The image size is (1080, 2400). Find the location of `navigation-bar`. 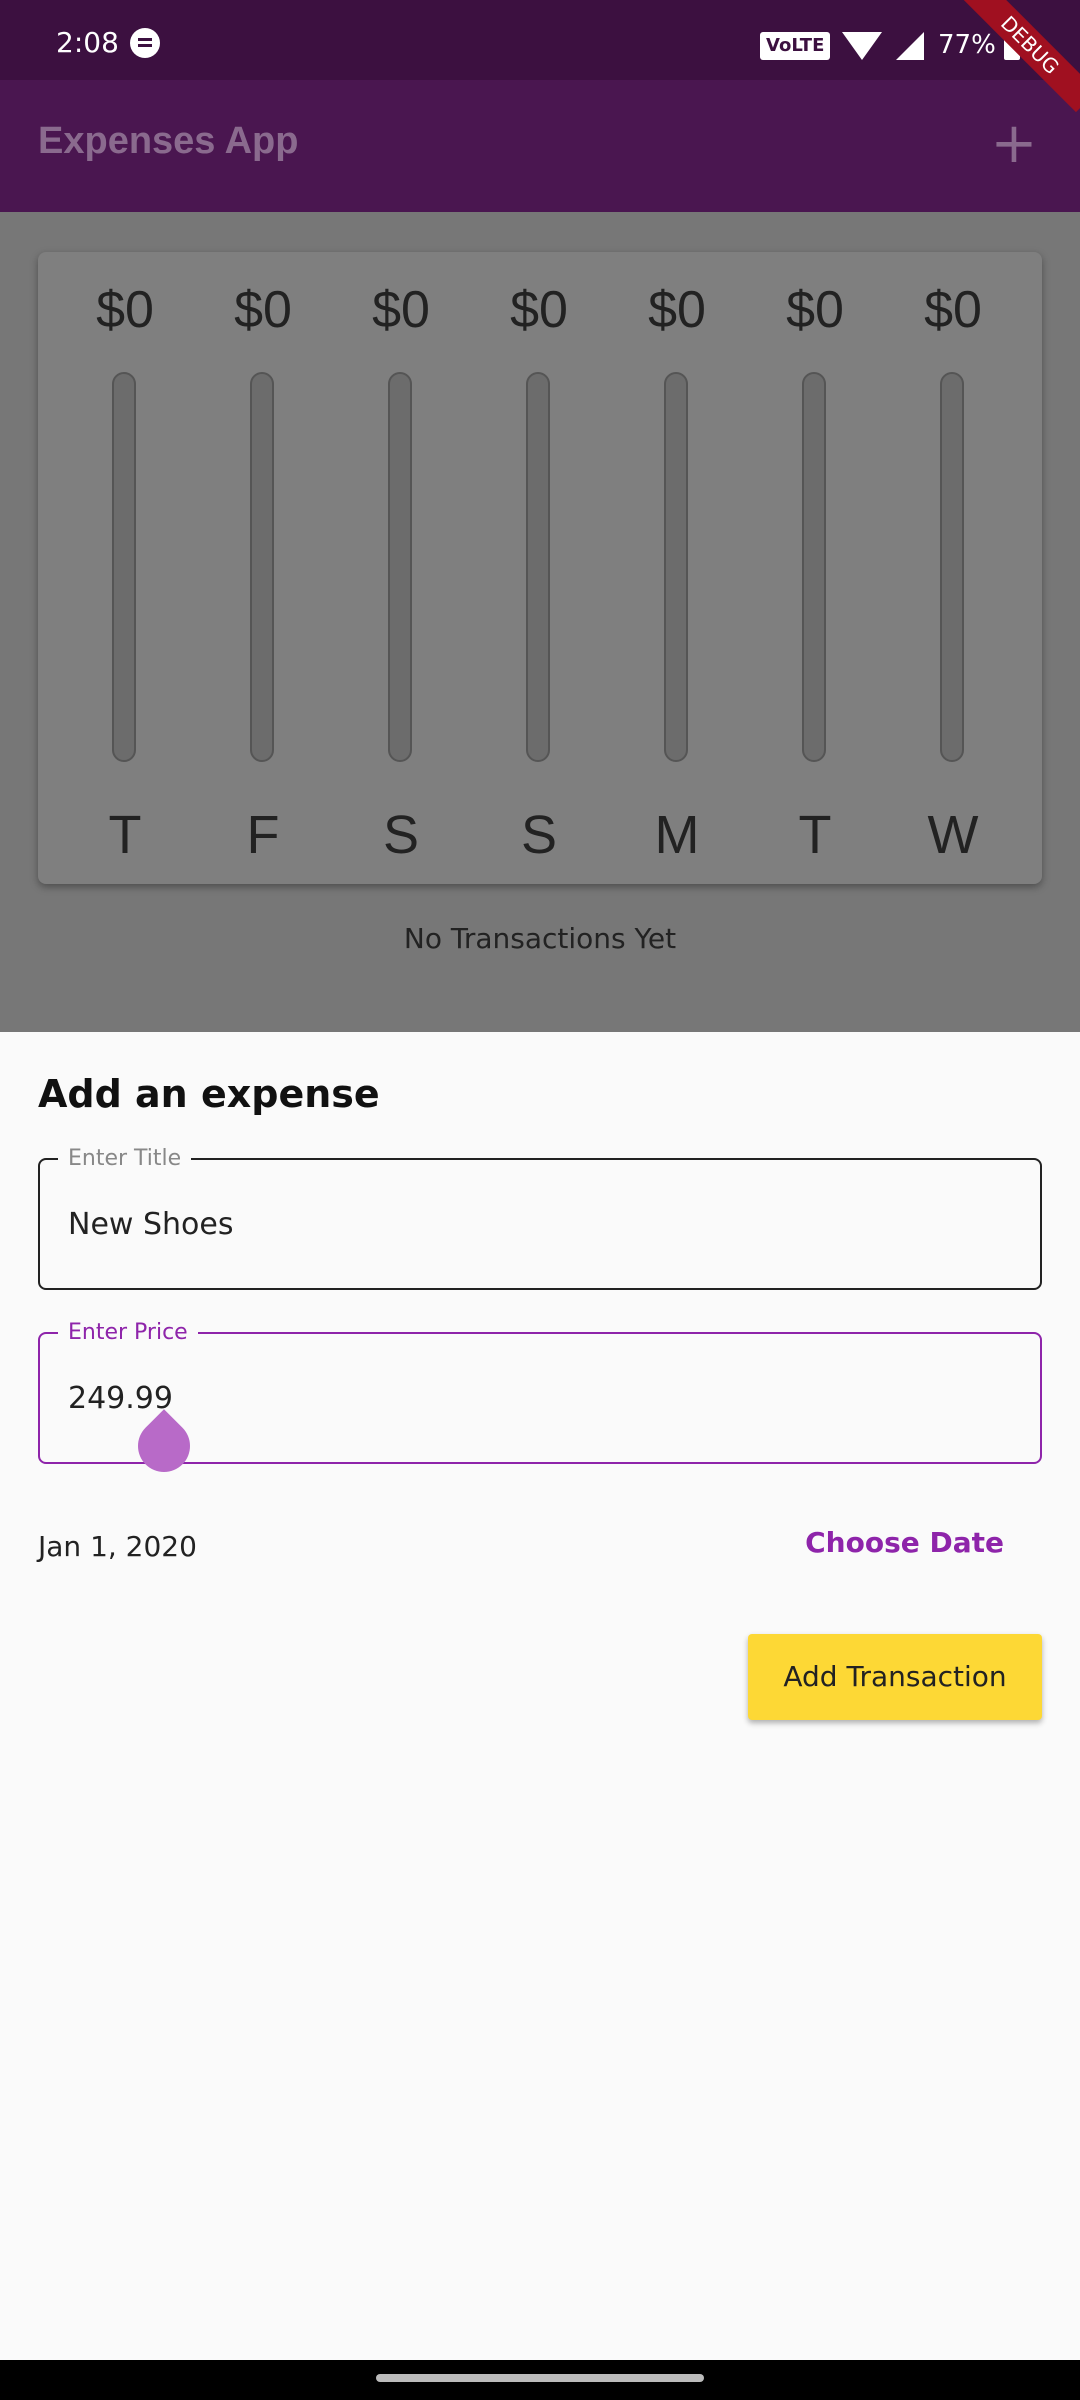

navigation-bar is located at coordinates (540, 2380).